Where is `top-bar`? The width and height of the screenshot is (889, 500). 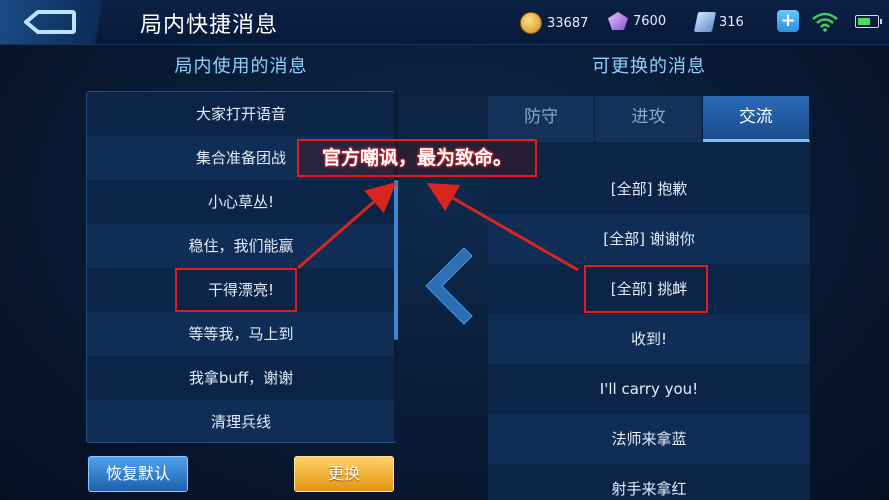 top-bar is located at coordinates (444, 22).